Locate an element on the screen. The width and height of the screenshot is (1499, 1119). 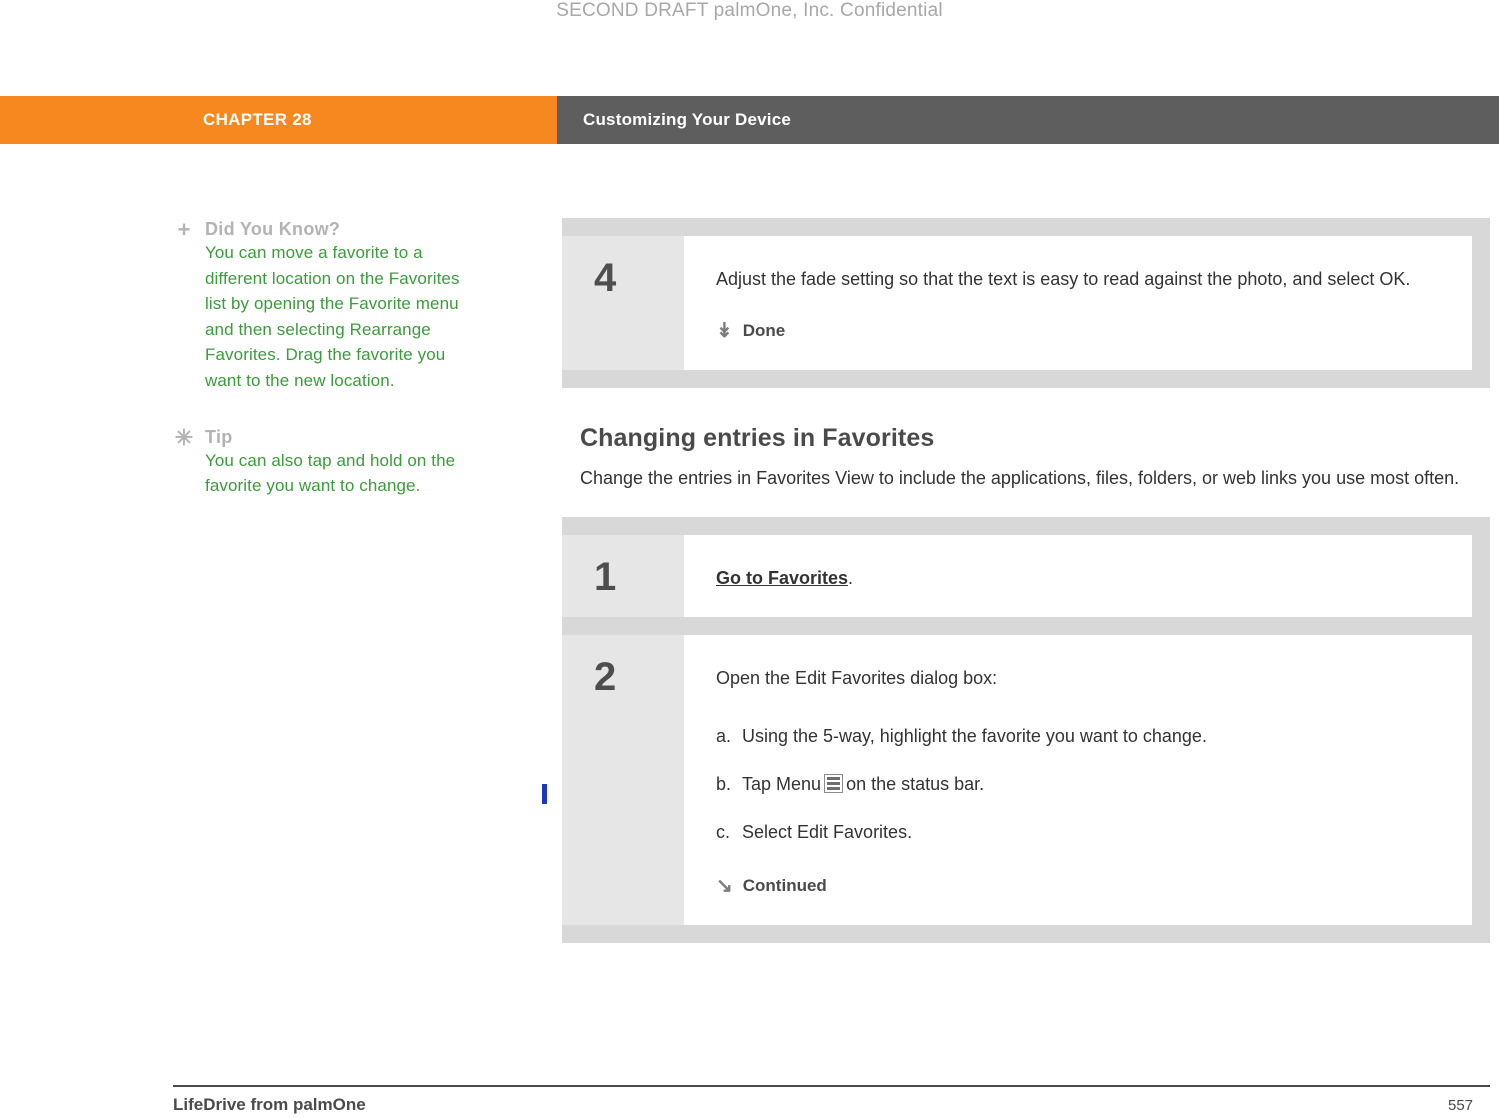
continued-tag: ↘ Continued is located at coordinates (1082, 886).